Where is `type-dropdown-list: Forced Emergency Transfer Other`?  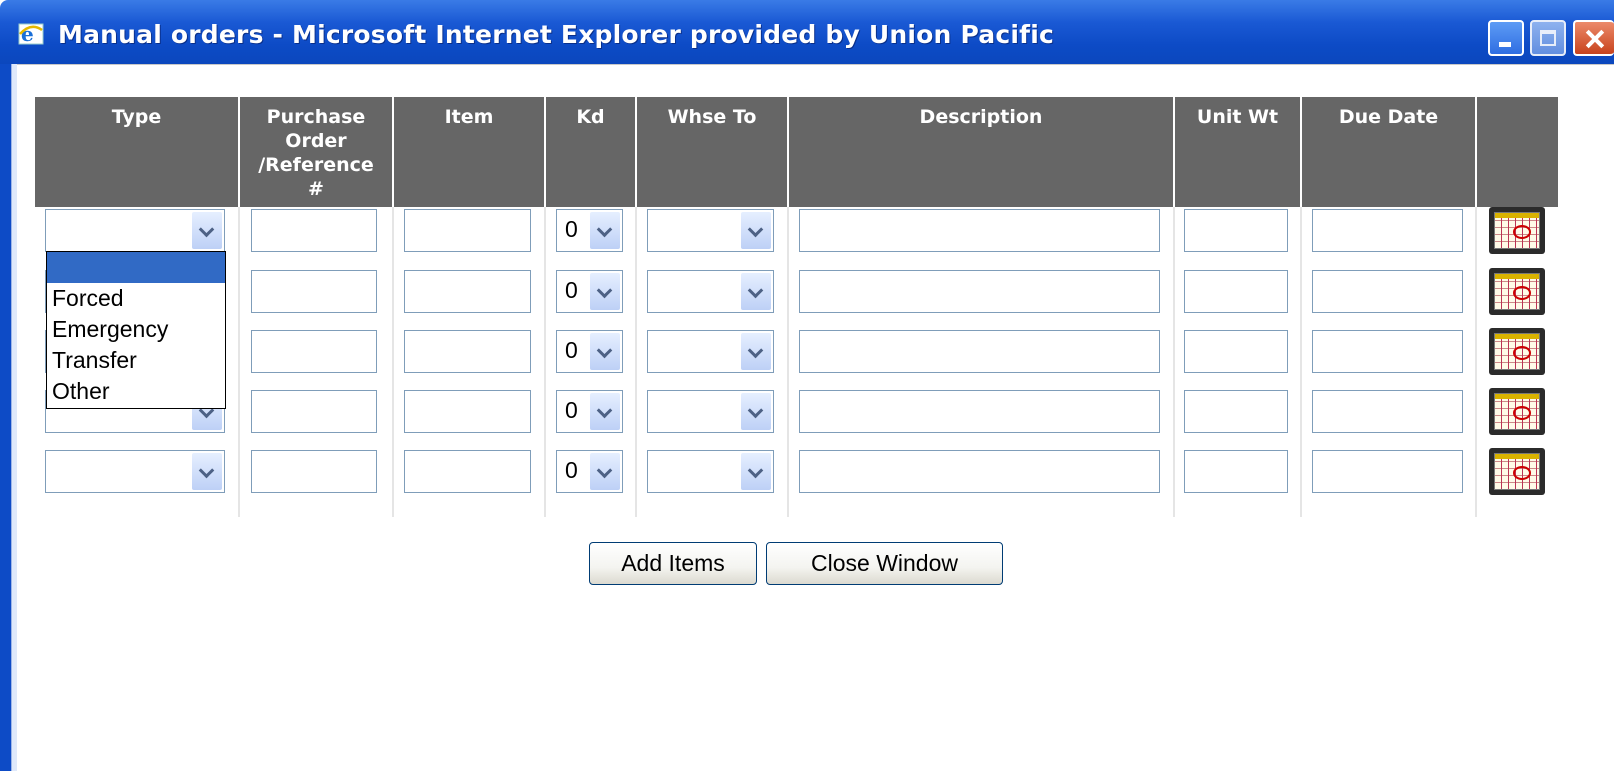
type-dropdown-list: Forced Emergency Transfer Other is located at coordinates (136, 330).